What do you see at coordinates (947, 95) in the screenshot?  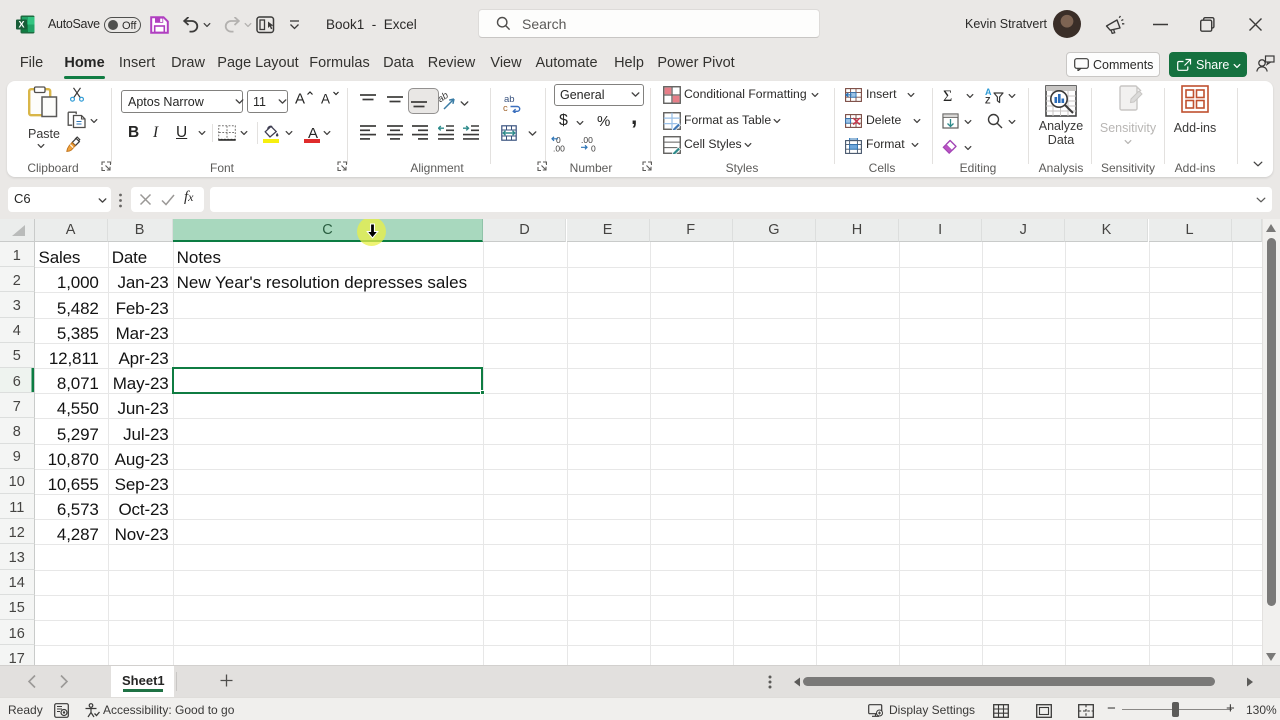 I see `svg-text: Σ` at bounding box center [947, 95].